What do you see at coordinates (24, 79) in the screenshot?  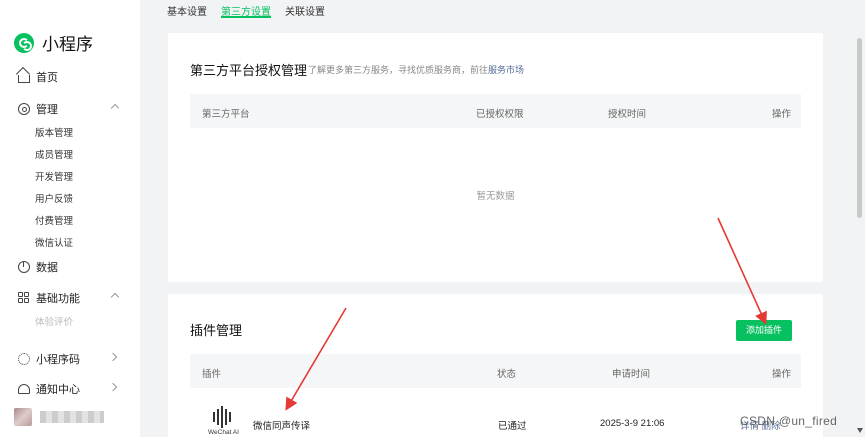 I see `home-icon` at bounding box center [24, 79].